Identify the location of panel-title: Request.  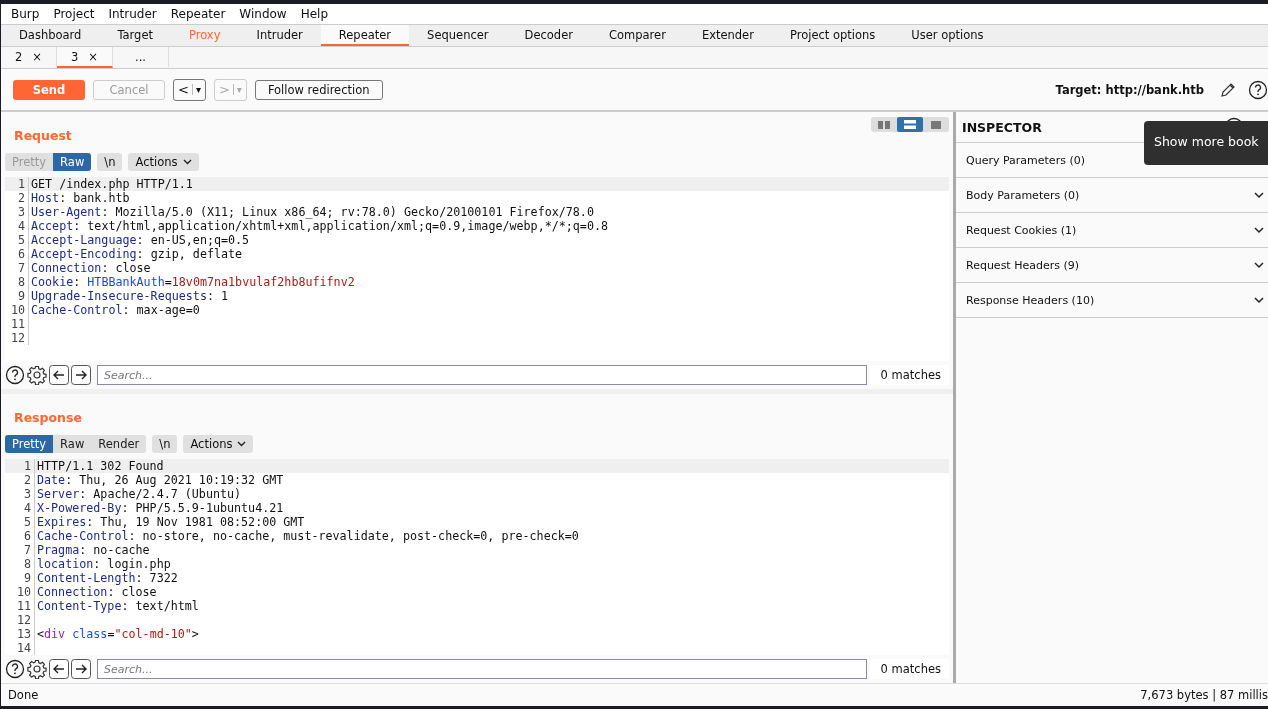
(43, 135).